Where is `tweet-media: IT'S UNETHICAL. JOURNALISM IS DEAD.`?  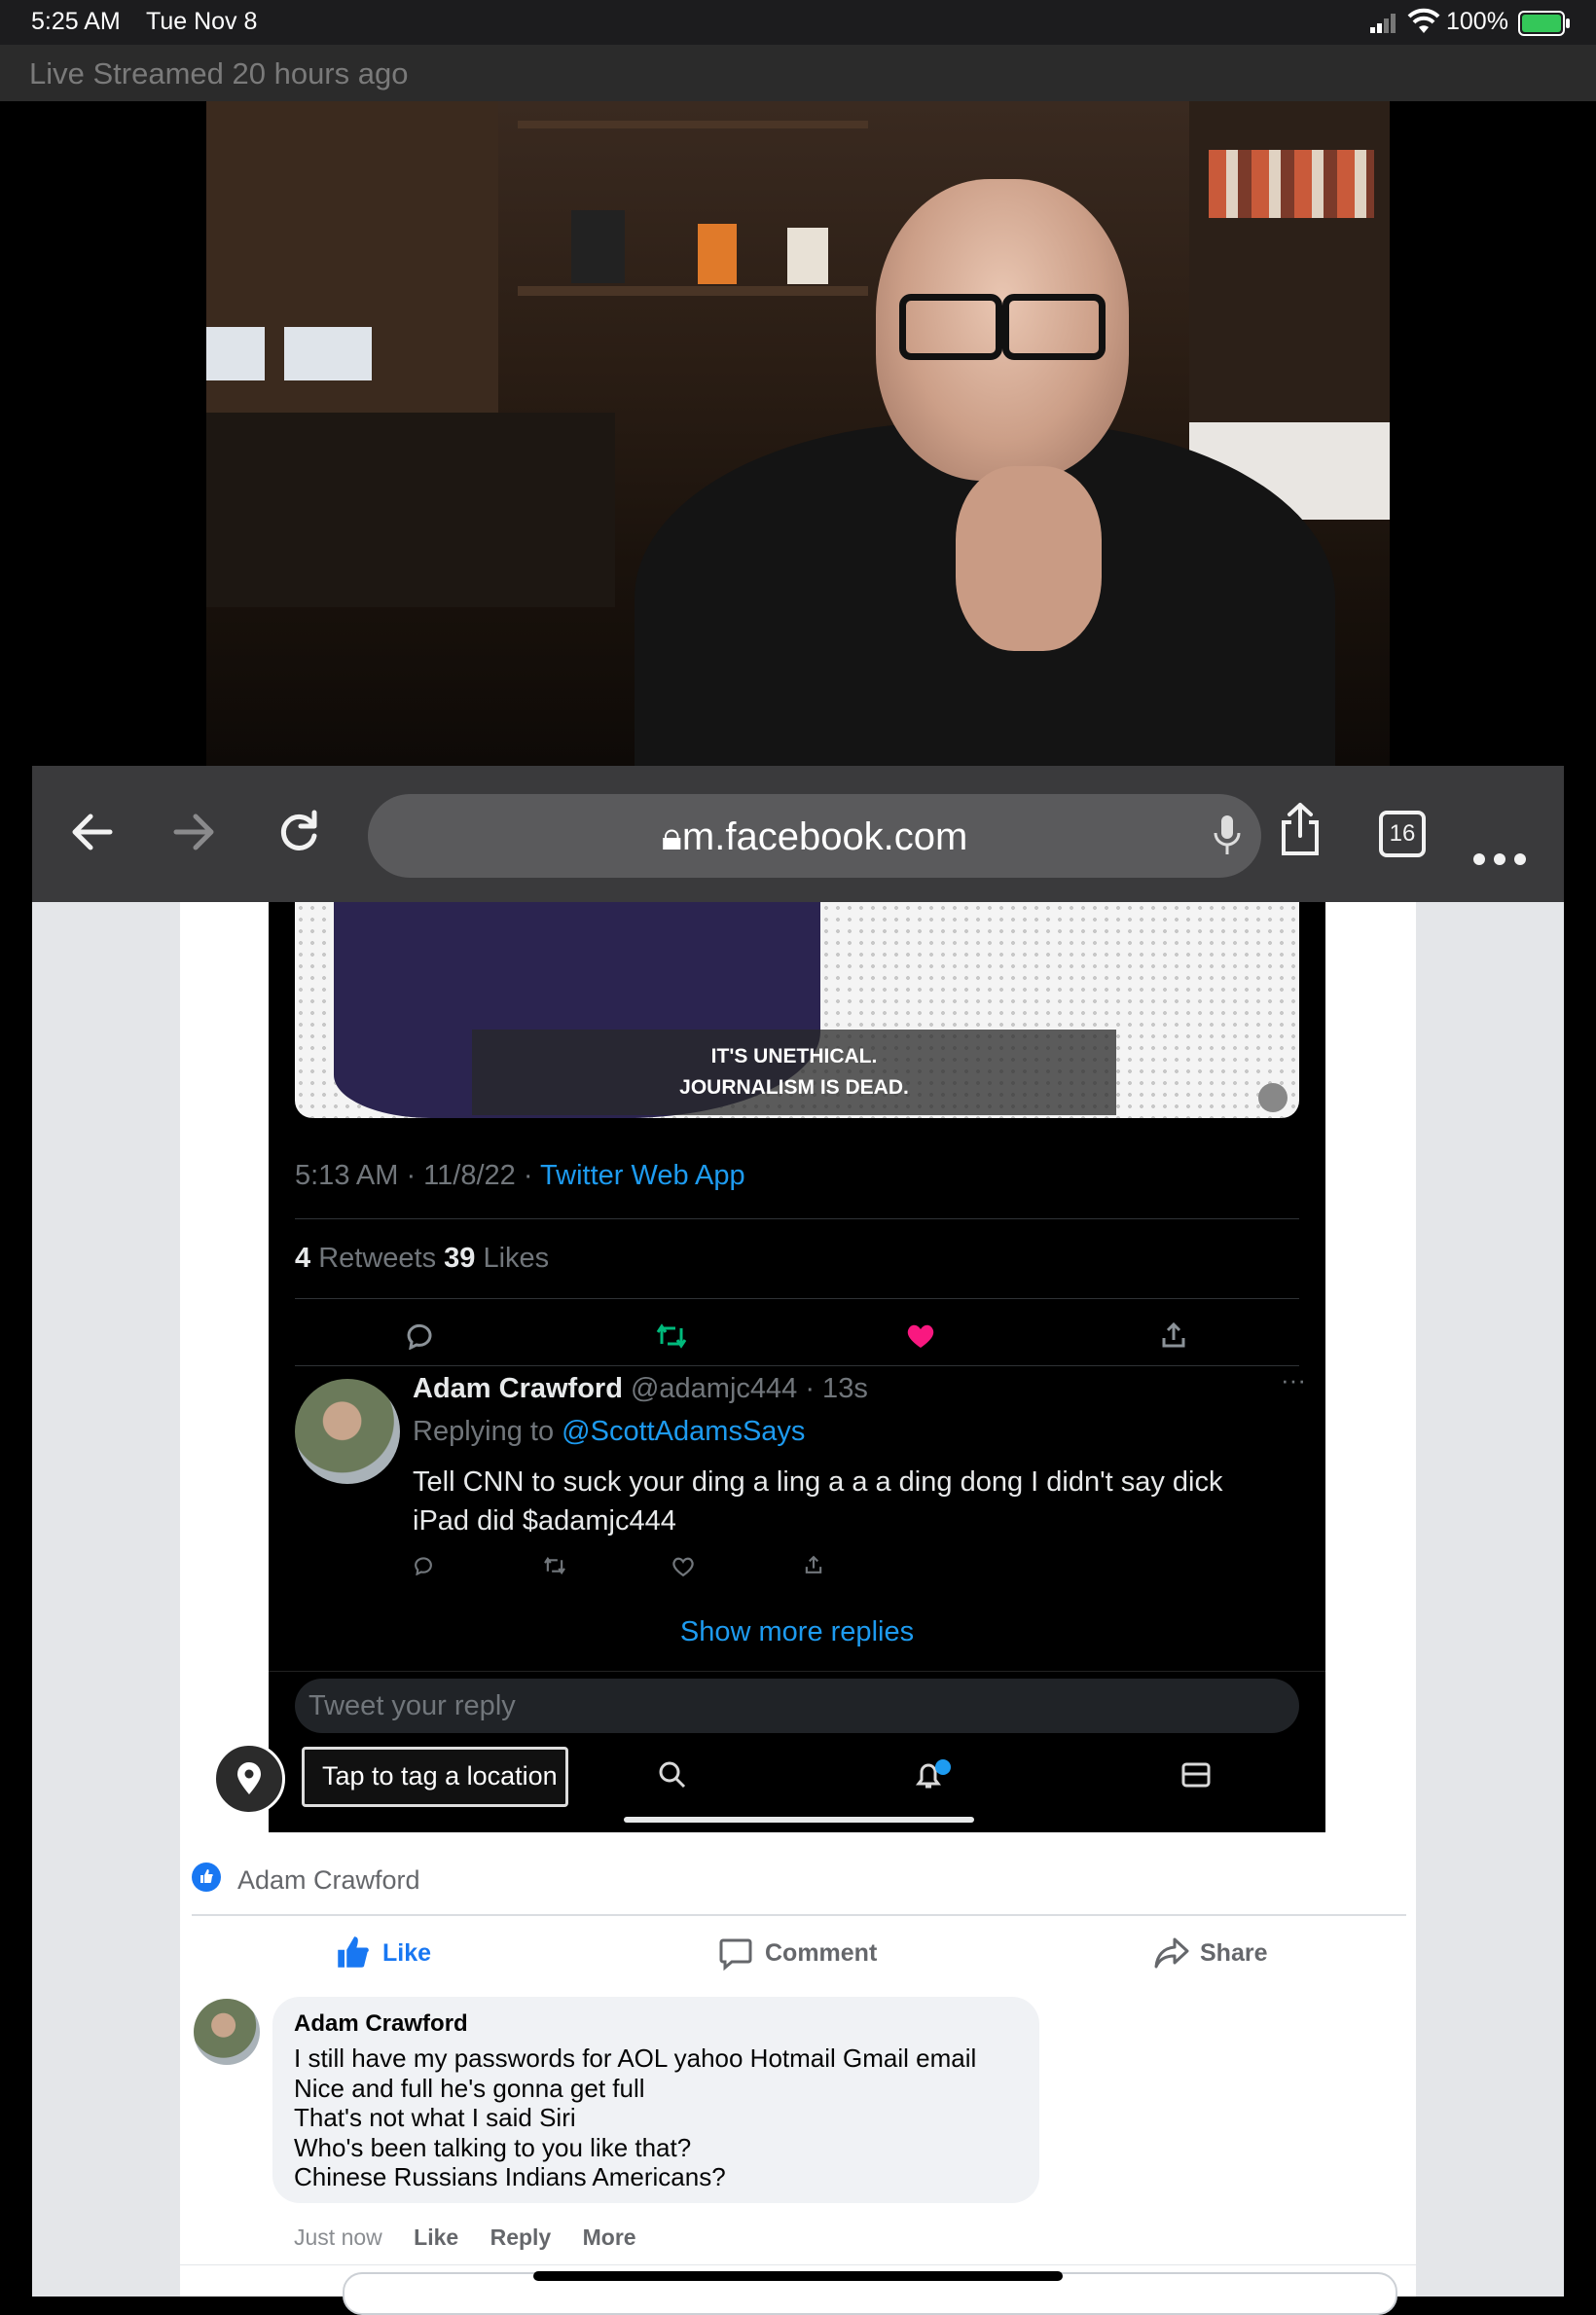
tweet-media: IT'S UNETHICAL. JOURNALISM IS DEAD. is located at coordinates (797, 1010).